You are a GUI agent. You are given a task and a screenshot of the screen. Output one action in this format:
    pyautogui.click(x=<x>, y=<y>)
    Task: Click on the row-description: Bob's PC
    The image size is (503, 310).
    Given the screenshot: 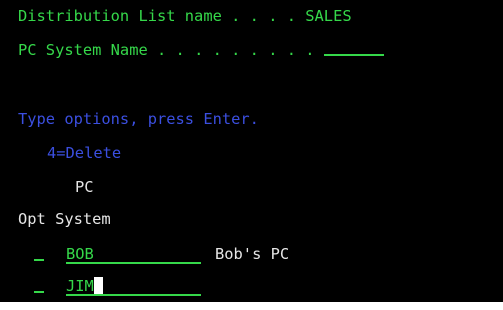 What is the action you would take?
    pyautogui.click(x=252, y=254)
    